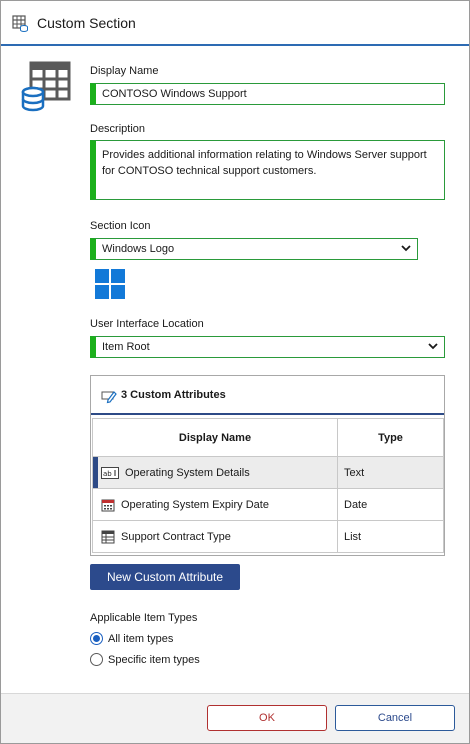 Image resolution: width=470 pixels, height=744 pixels. I want to click on table-row: Operating System Expiry Date Date, so click(268, 504).